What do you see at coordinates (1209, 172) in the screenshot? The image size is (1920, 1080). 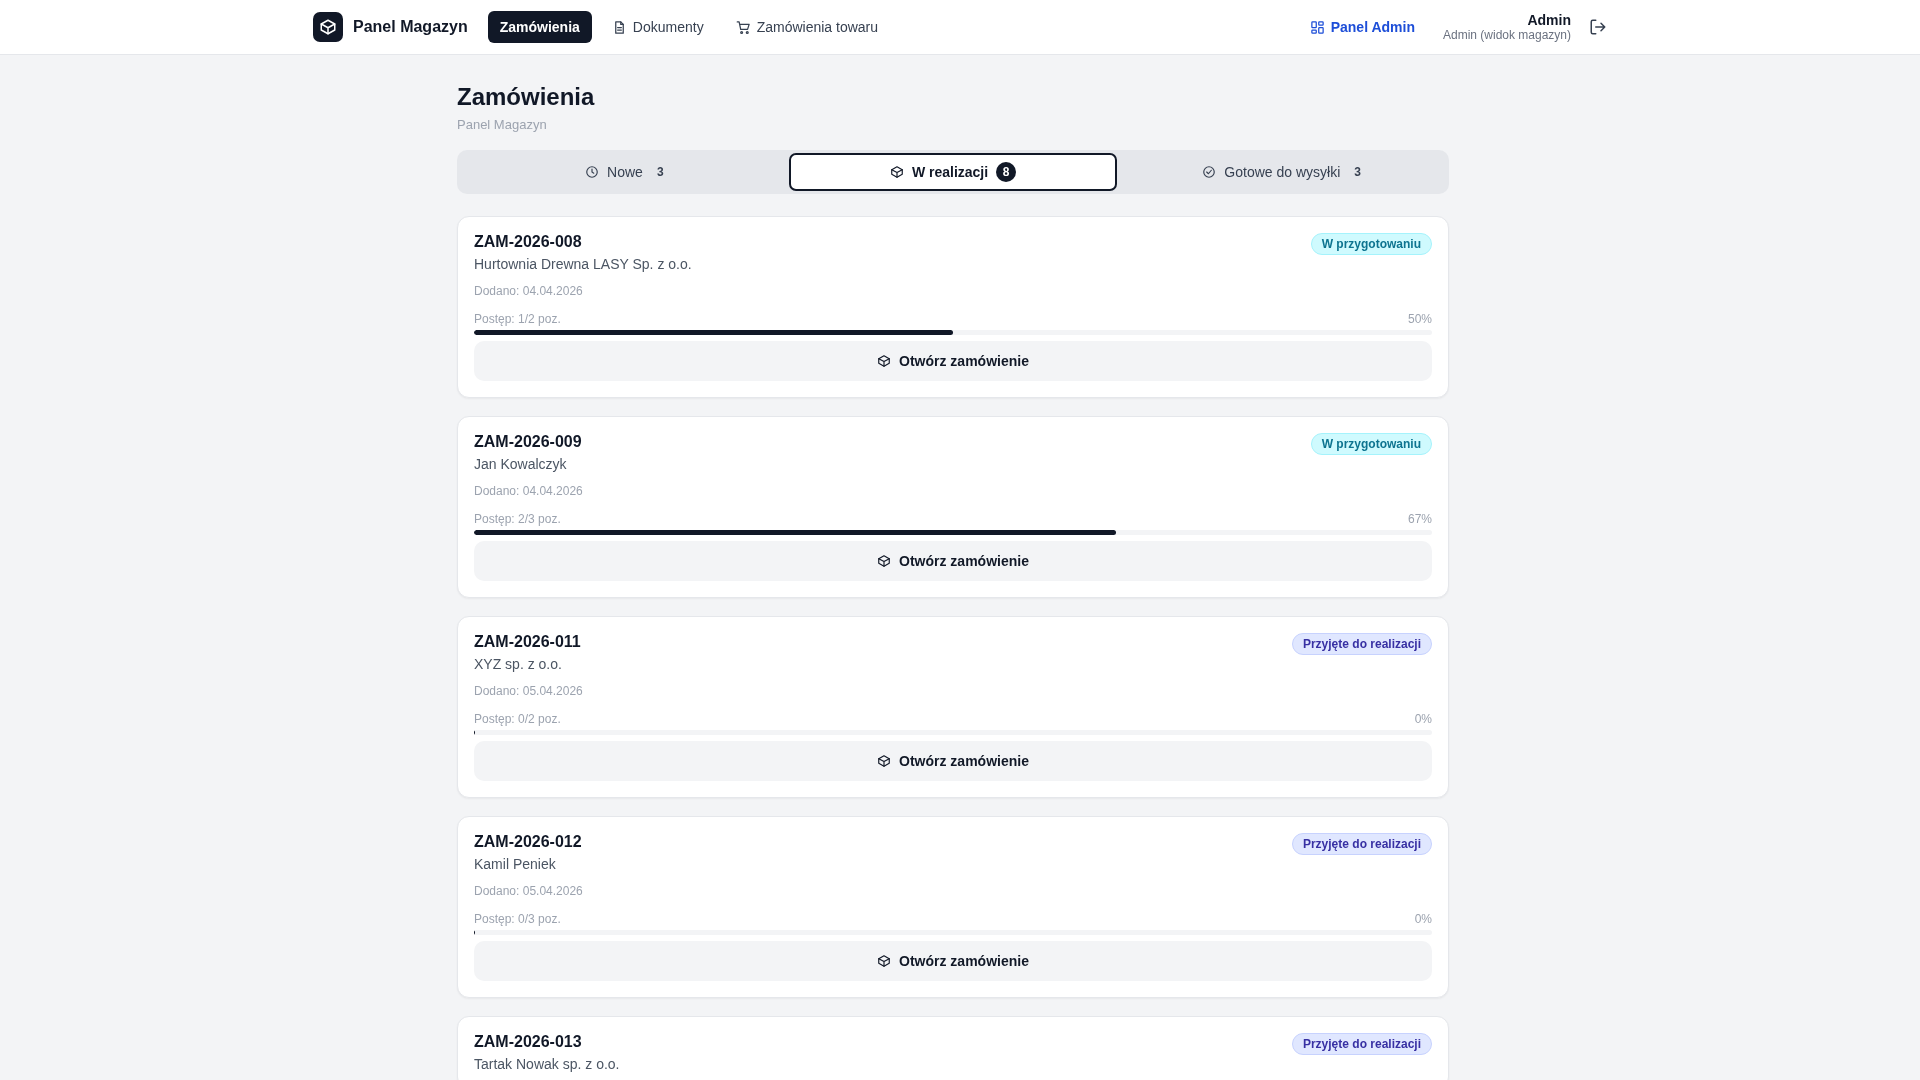 I see `check-circle-icon` at bounding box center [1209, 172].